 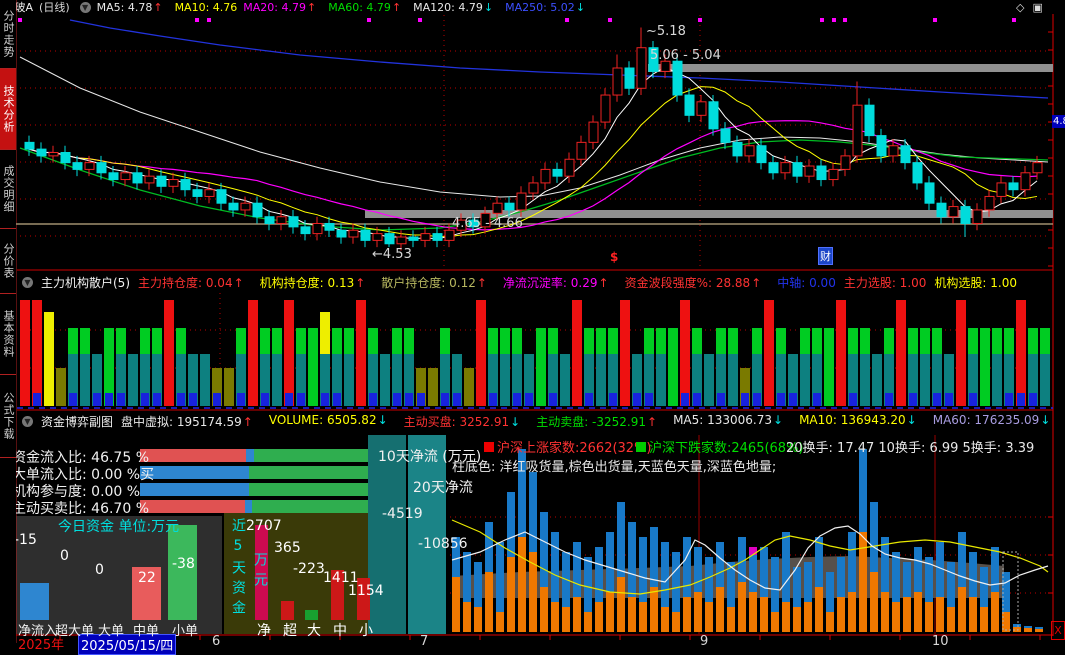 What do you see at coordinates (75, 631) in the screenshot?
I see `today-category: 超大单` at bounding box center [75, 631].